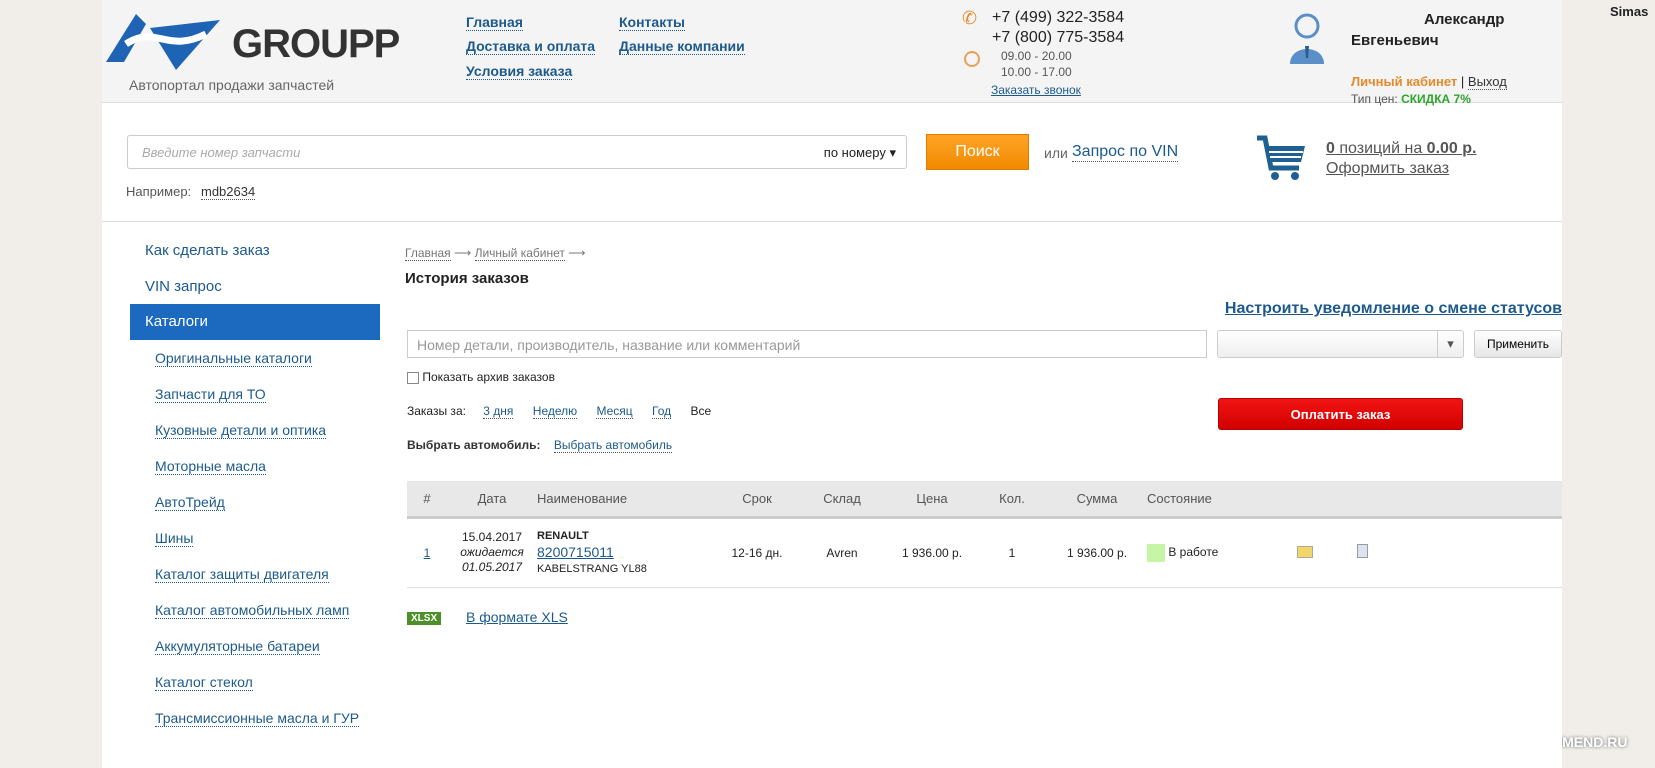  I want to click on cart-mid: позиций на, so click(1380, 148).